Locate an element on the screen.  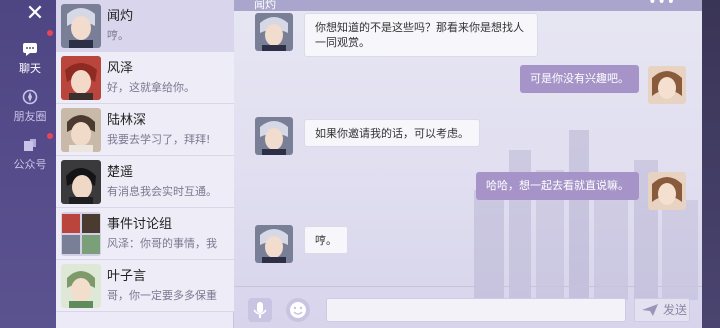
contact-name: 事件讨论组 is located at coordinates (140, 224).